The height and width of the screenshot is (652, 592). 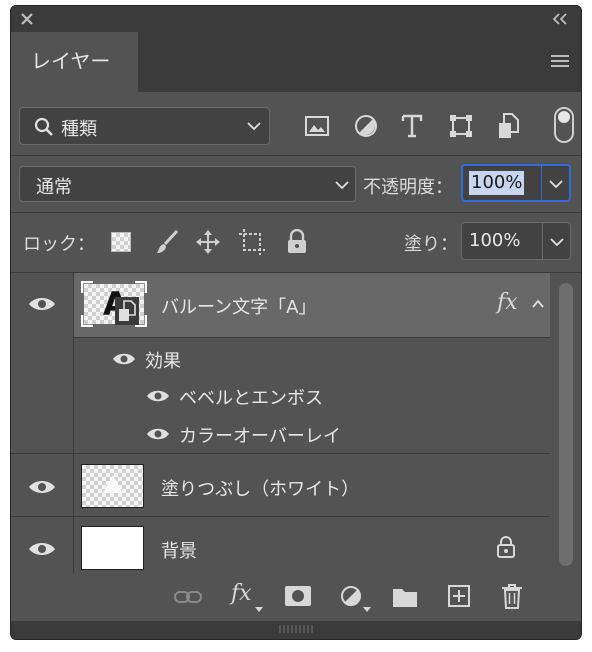 I want to click on scrollbar-thumb, so click(x=566, y=424).